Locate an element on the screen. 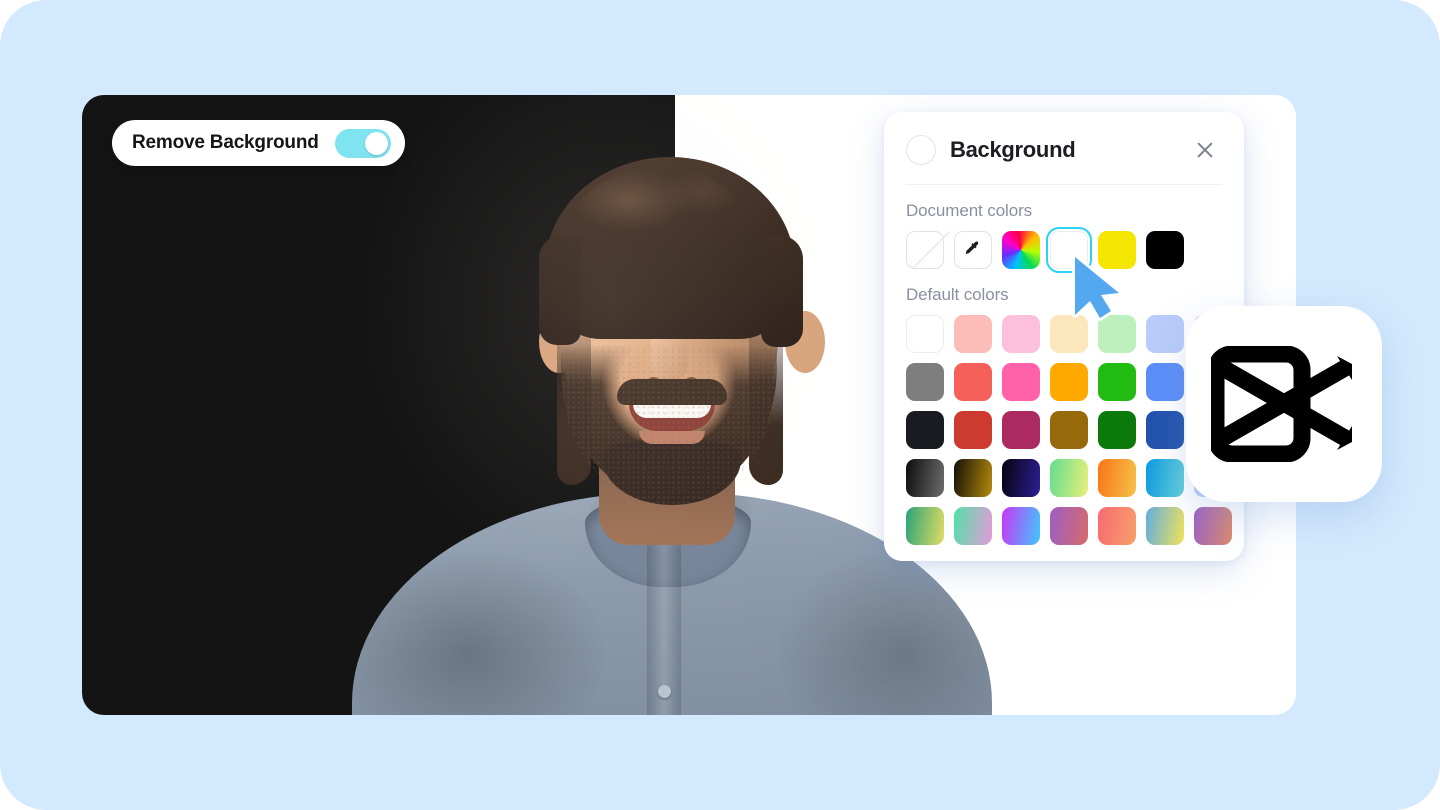 The width and height of the screenshot is (1440, 810). page-corner-top-right is located at coordinates (1417, 23).